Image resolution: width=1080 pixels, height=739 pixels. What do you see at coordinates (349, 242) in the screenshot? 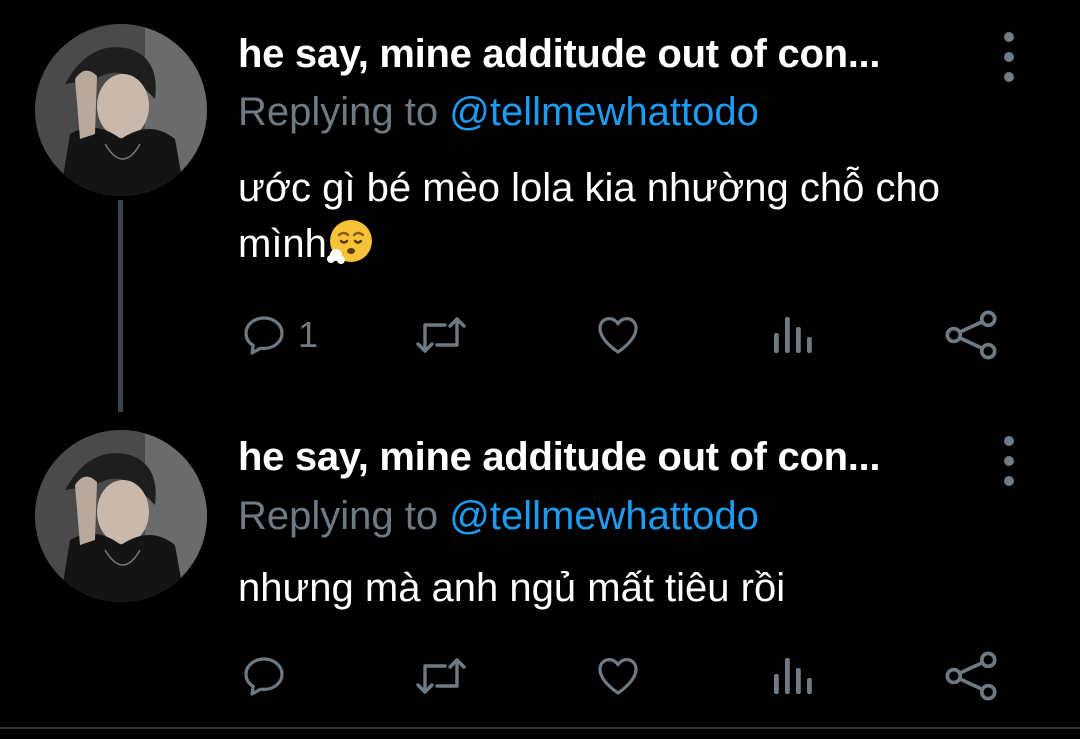
I see `face-exhaling-emoji` at bounding box center [349, 242].